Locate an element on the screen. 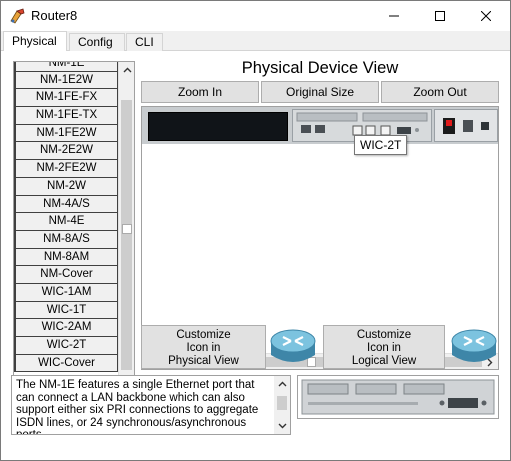 The height and width of the screenshot is (461, 511). physical-device-view-title: Physical Device View is located at coordinates (320, 68).